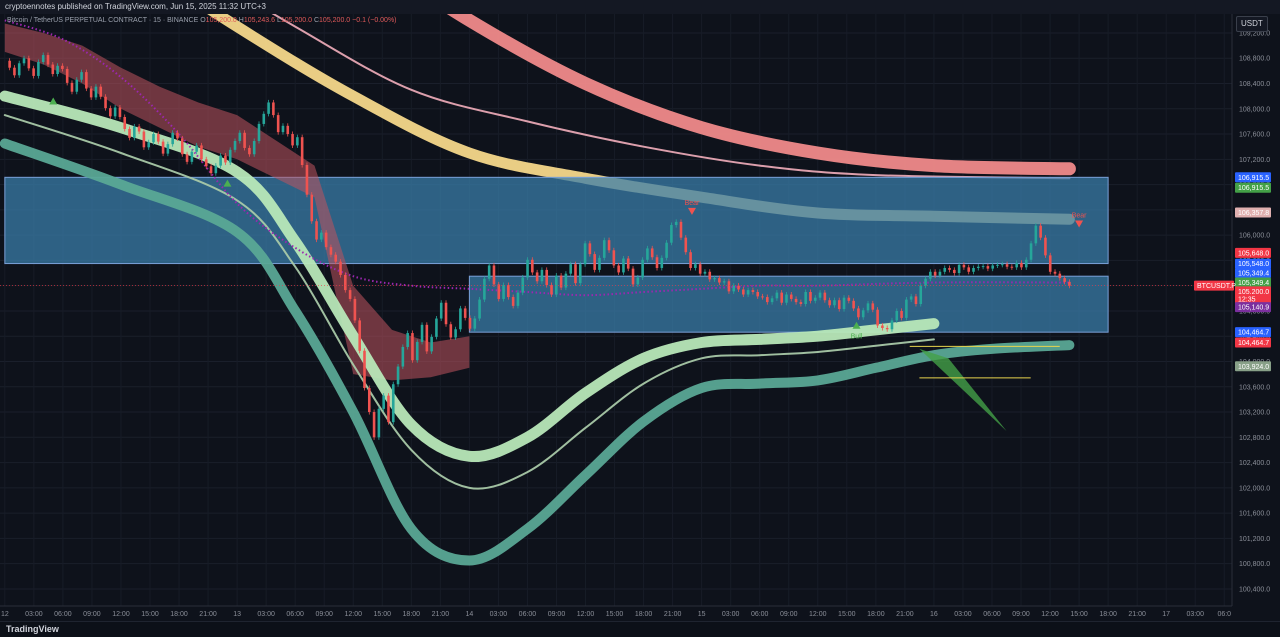  I want to click on price-tick-label: 103,200.0, so click(1254, 413).